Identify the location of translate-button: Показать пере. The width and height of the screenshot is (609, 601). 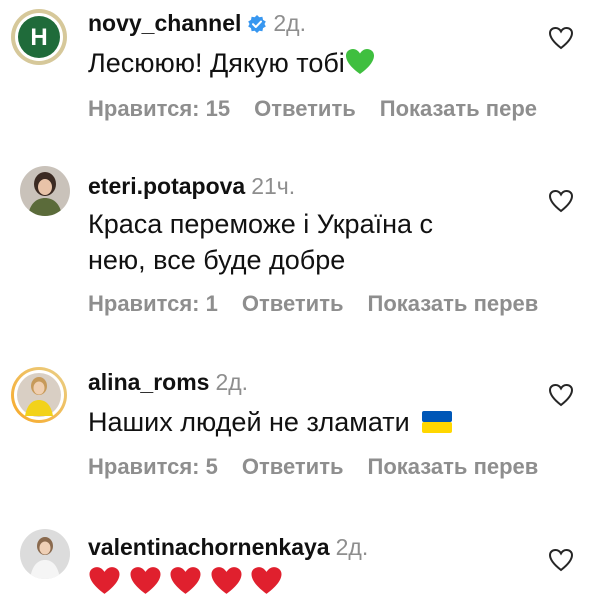
(458, 108).